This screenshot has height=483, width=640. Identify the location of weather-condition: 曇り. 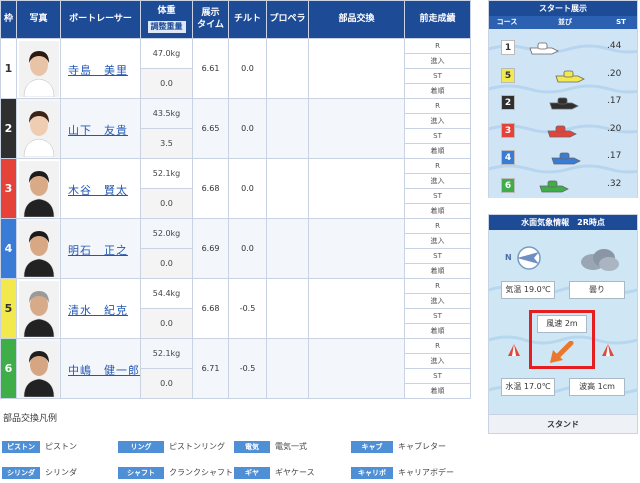
(597, 290).